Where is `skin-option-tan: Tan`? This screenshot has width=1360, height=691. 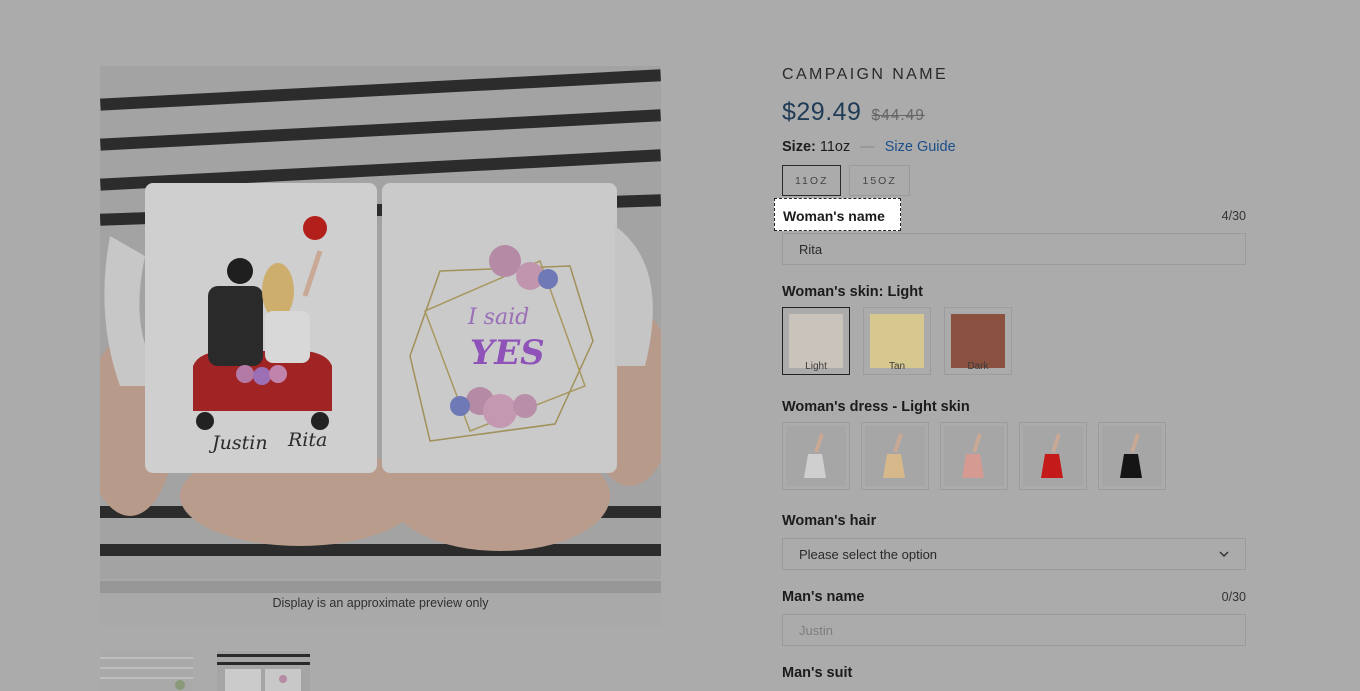 skin-option-tan: Tan is located at coordinates (897, 341).